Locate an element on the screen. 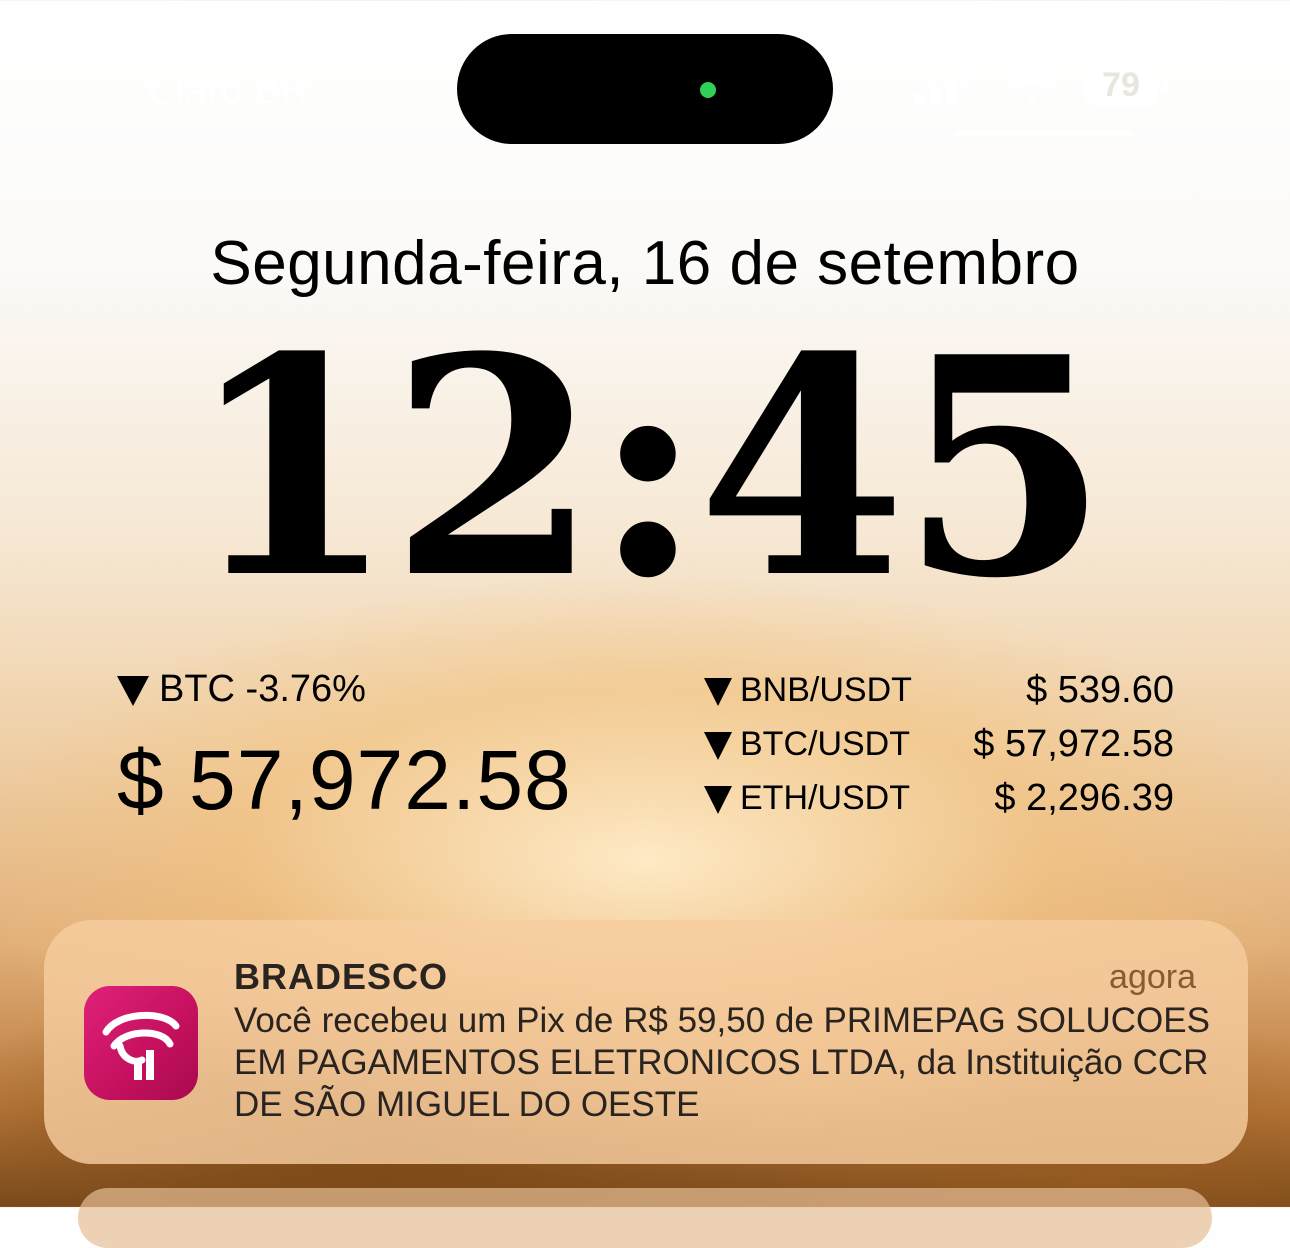  pair-name-row: BNB/USDT is located at coordinates (808, 690).